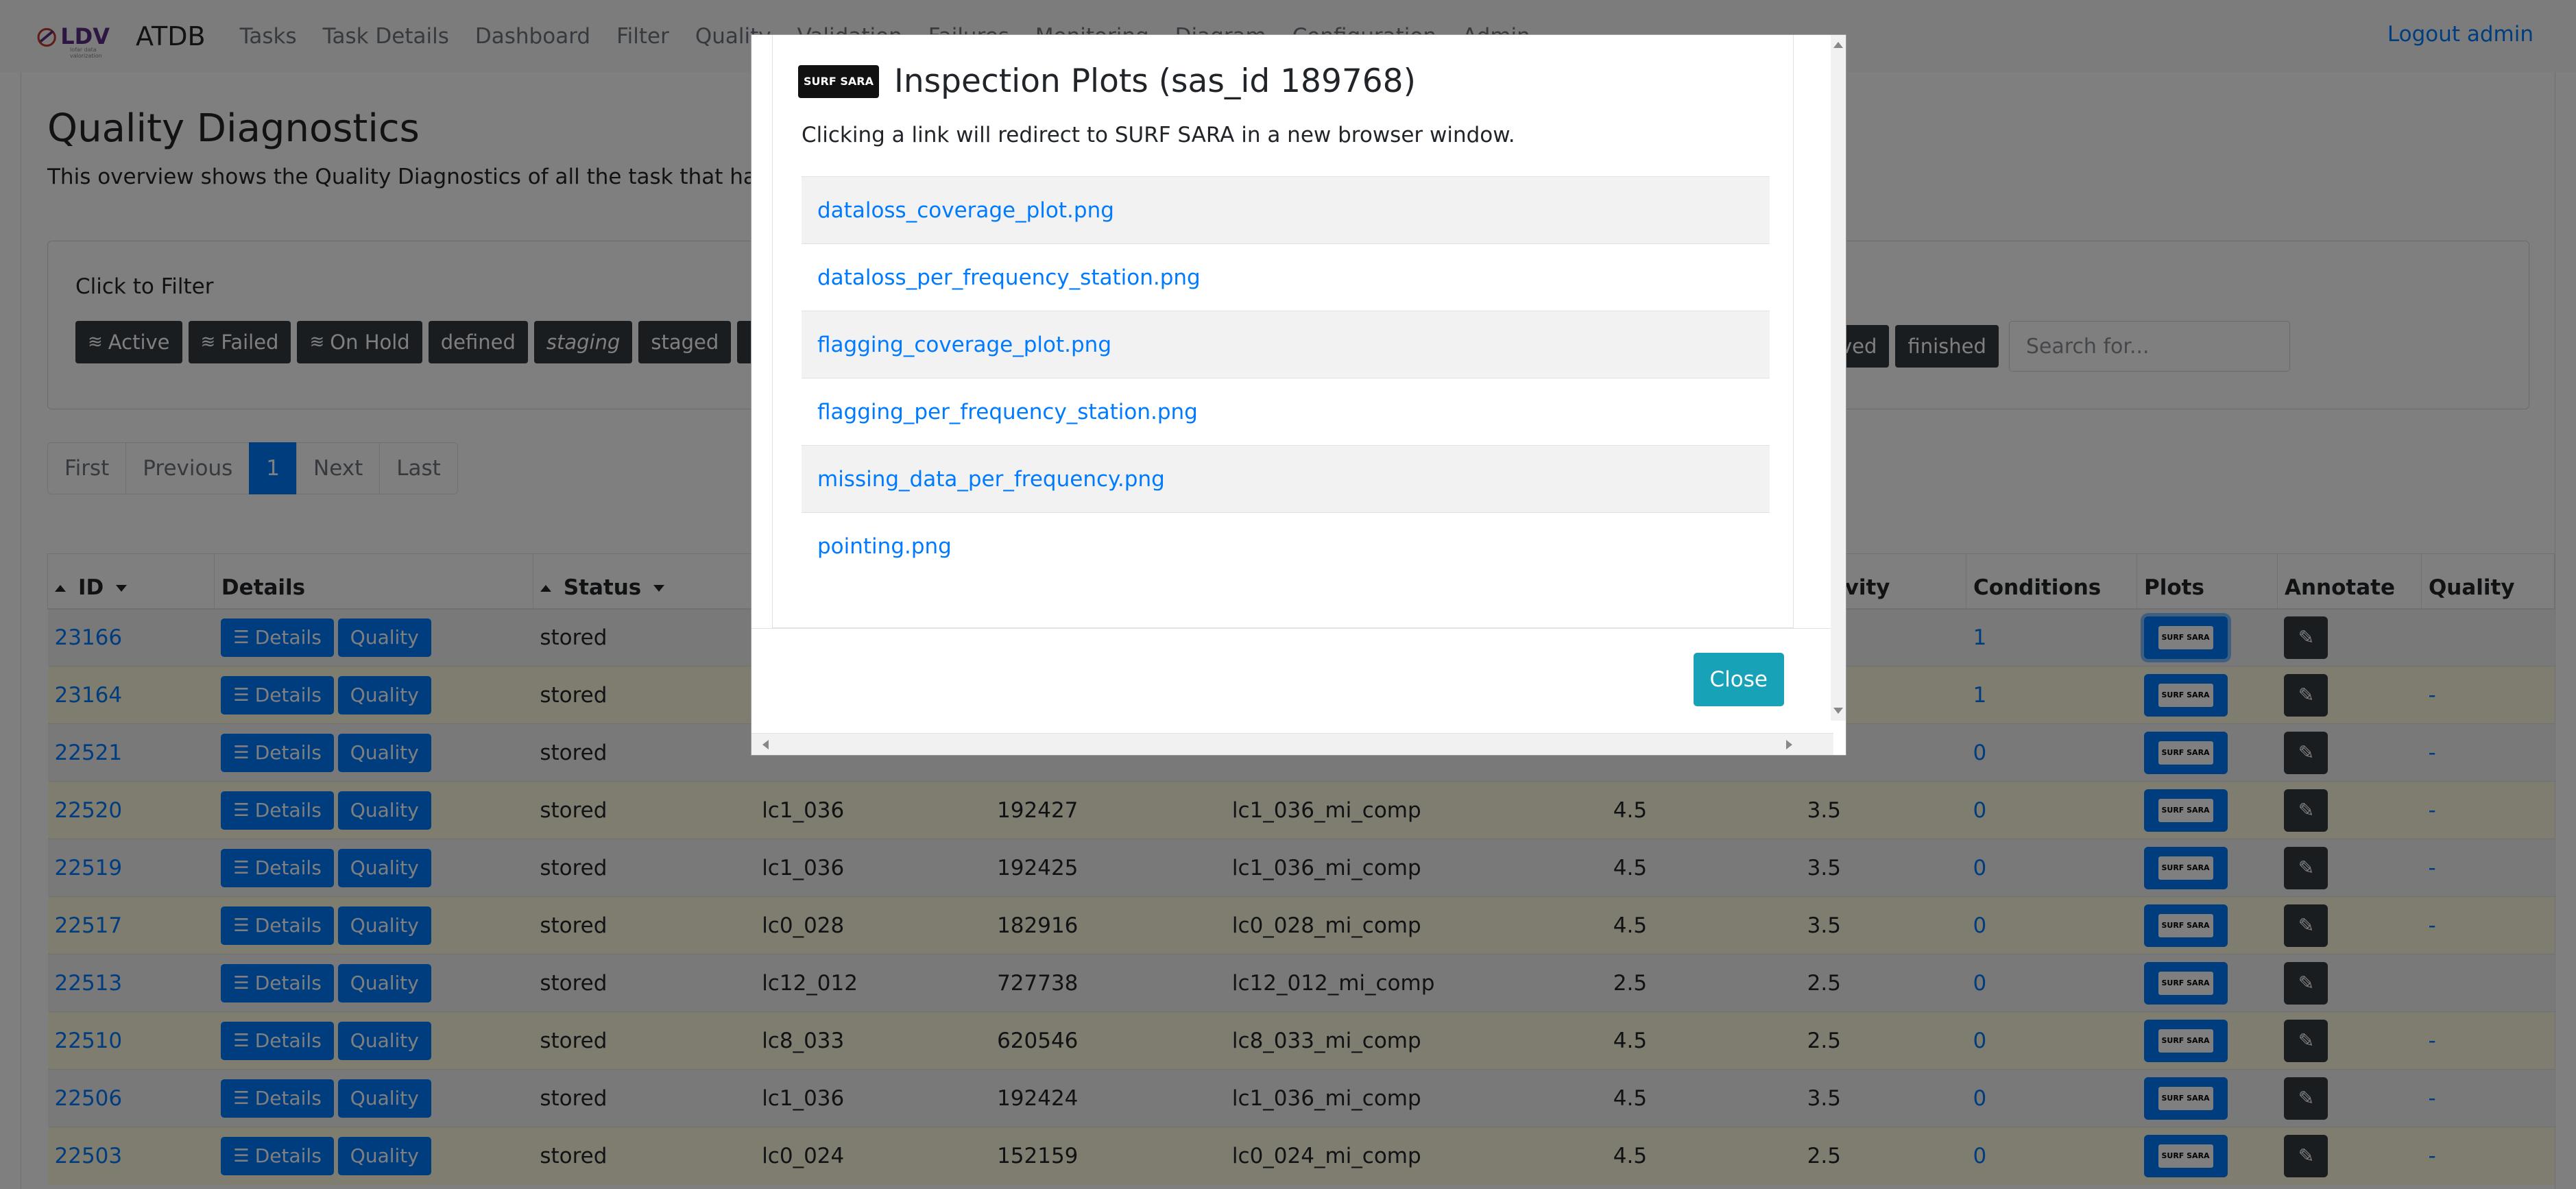 Image resolution: width=2576 pixels, height=1189 pixels. I want to click on modal-title: Inspection Plots (sas_id 189768), so click(1155, 81).